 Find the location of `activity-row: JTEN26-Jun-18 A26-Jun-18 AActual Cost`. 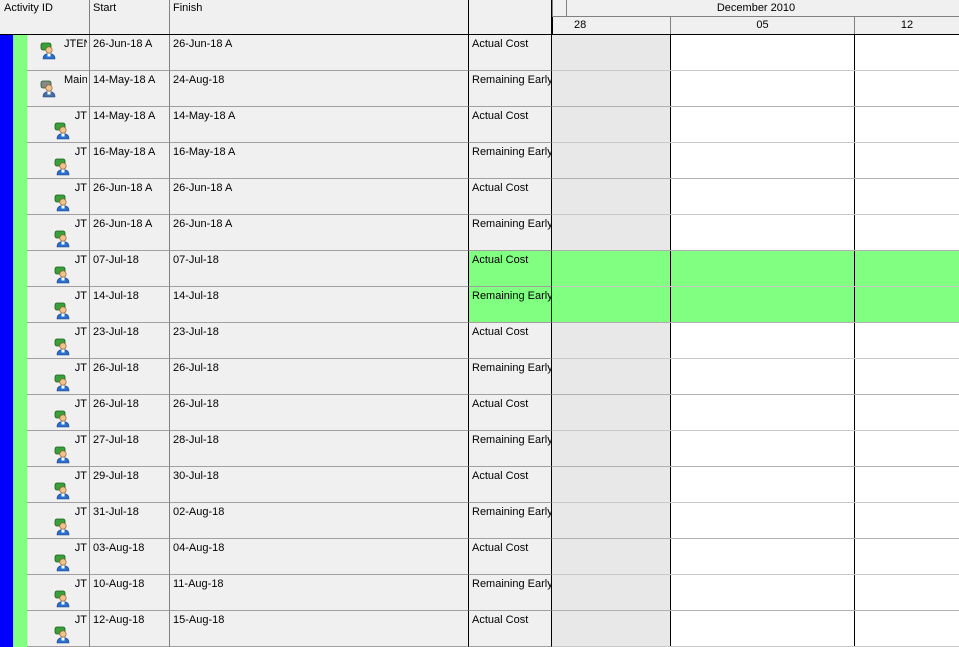

activity-row: JTEN26-Jun-18 A26-Jun-18 AActual Cost is located at coordinates (479, 53).